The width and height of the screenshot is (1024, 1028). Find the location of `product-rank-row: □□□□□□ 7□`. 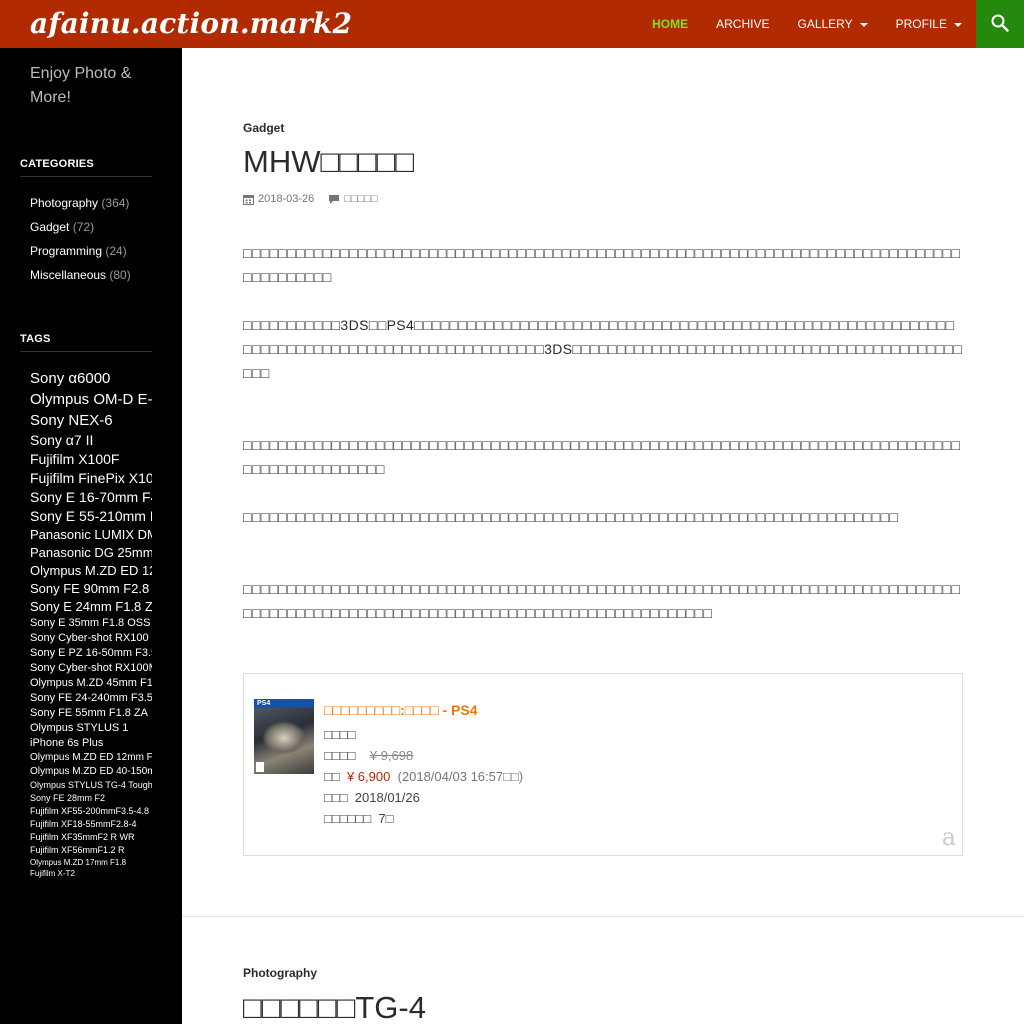

product-rank-row: □□□□□□ 7□ is located at coordinates (423, 818).